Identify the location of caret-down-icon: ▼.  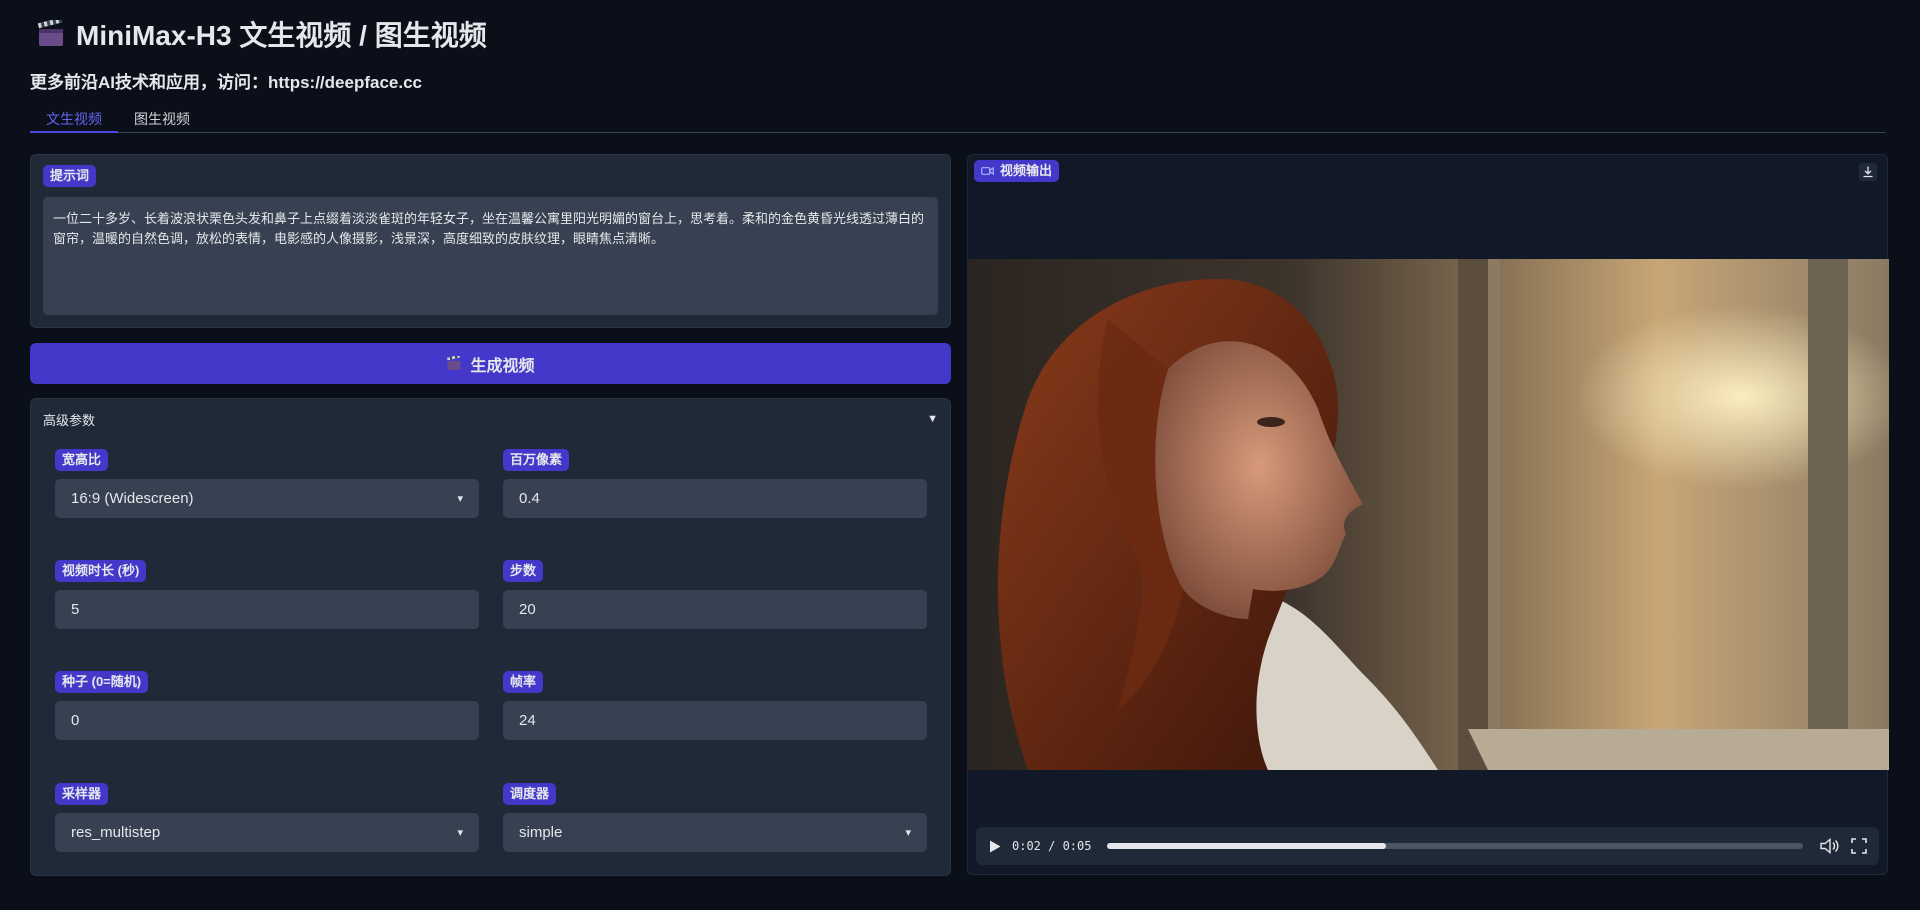
(932, 419).